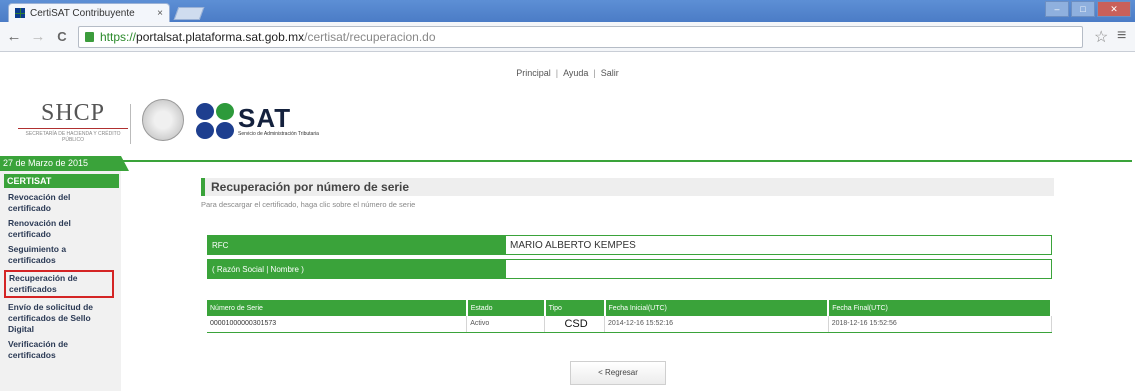  I want to click on tab-title: CertiSAT Contribuyente, so click(82, 13).